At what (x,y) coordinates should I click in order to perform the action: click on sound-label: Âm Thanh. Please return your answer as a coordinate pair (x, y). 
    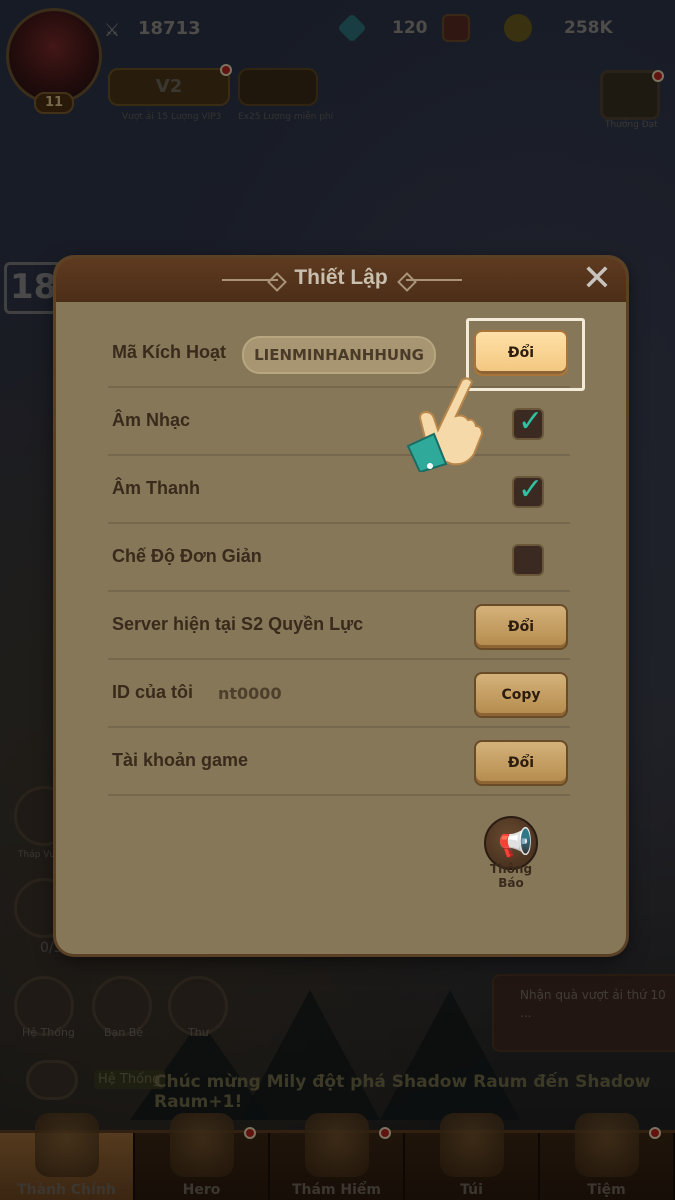
    Looking at the image, I should click on (156, 488).